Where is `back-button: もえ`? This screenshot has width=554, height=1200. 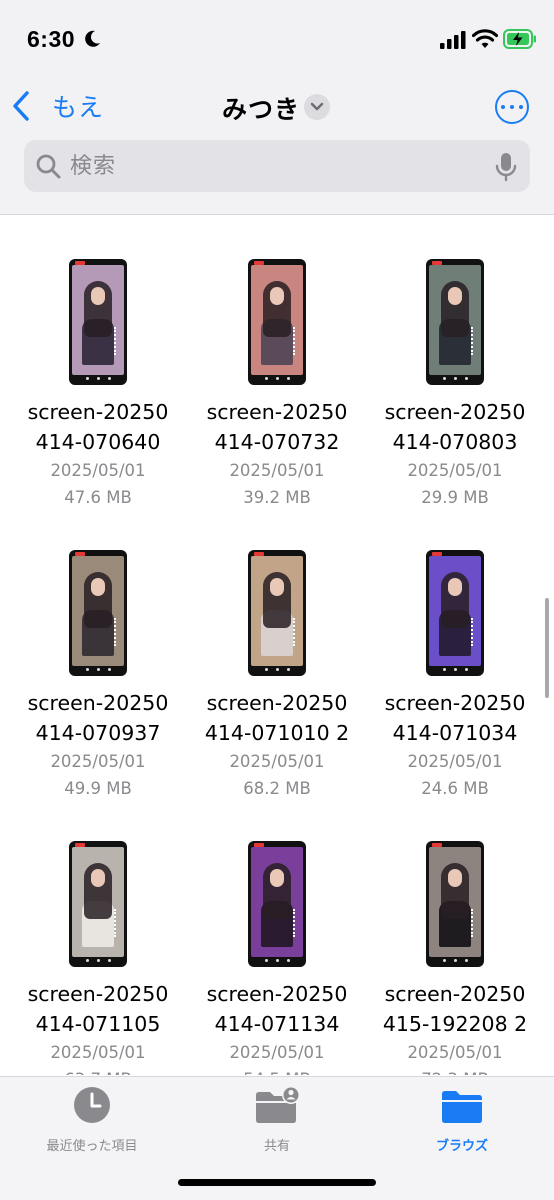 back-button: もえ is located at coordinates (57, 106).